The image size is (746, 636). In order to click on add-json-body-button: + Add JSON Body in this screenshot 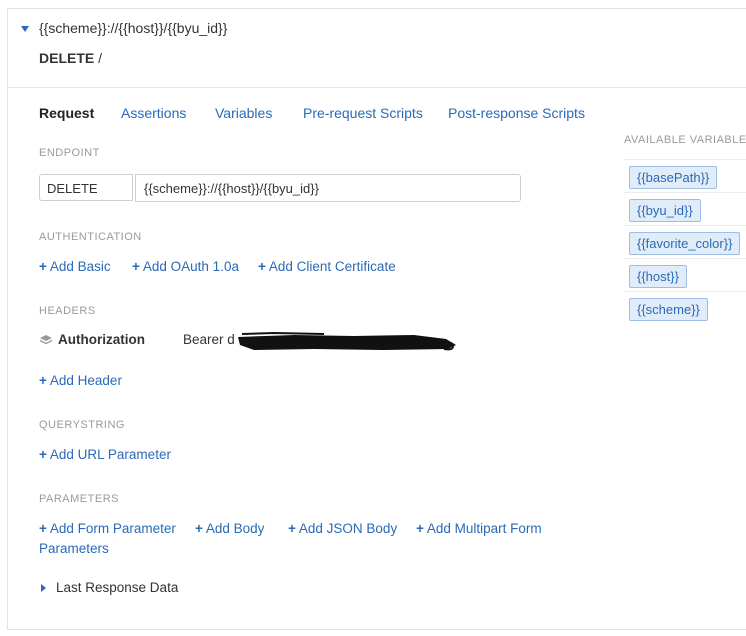, I will do `click(342, 528)`.